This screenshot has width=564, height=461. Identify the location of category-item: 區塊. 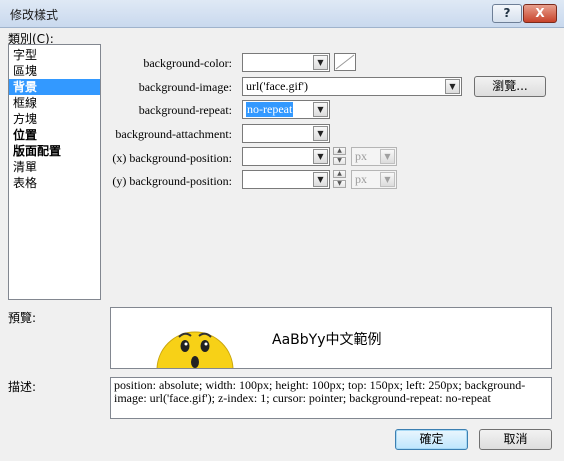
(54, 71).